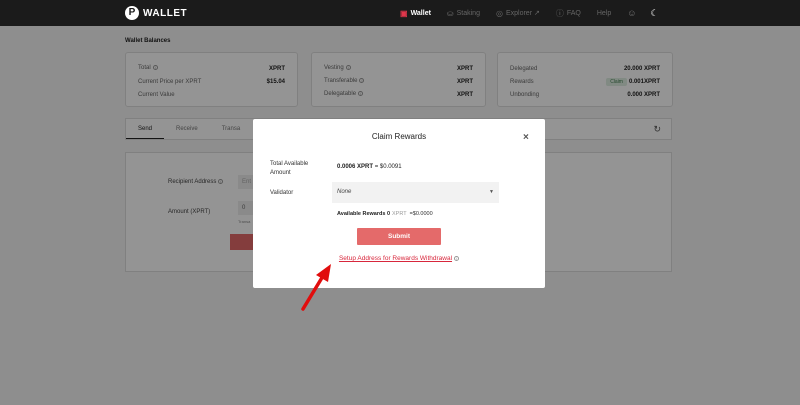 This screenshot has height=405, width=800. What do you see at coordinates (499, 13) in the screenshot?
I see `explorer-icon: ◎` at bounding box center [499, 13].